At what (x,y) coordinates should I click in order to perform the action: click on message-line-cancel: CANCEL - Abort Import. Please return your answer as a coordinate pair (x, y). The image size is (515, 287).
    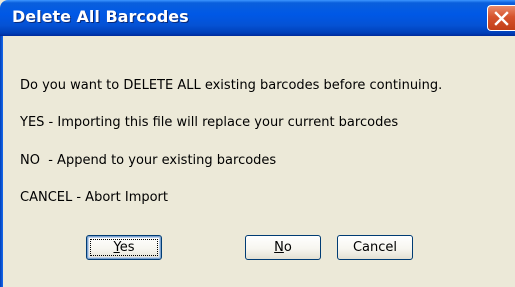
    Looking at the image, I should click on (94, 197).